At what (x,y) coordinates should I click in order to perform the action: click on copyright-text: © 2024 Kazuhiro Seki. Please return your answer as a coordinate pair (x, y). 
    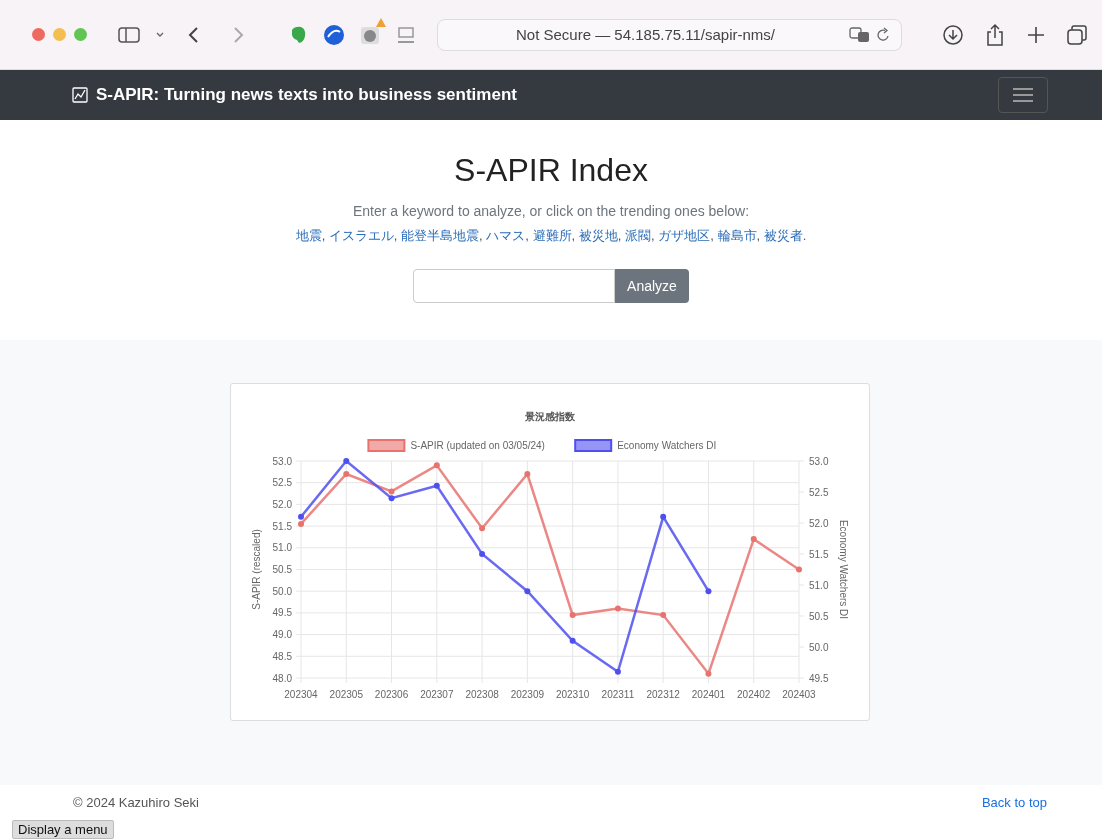
    Looking at the image, I should click on (136, 802).